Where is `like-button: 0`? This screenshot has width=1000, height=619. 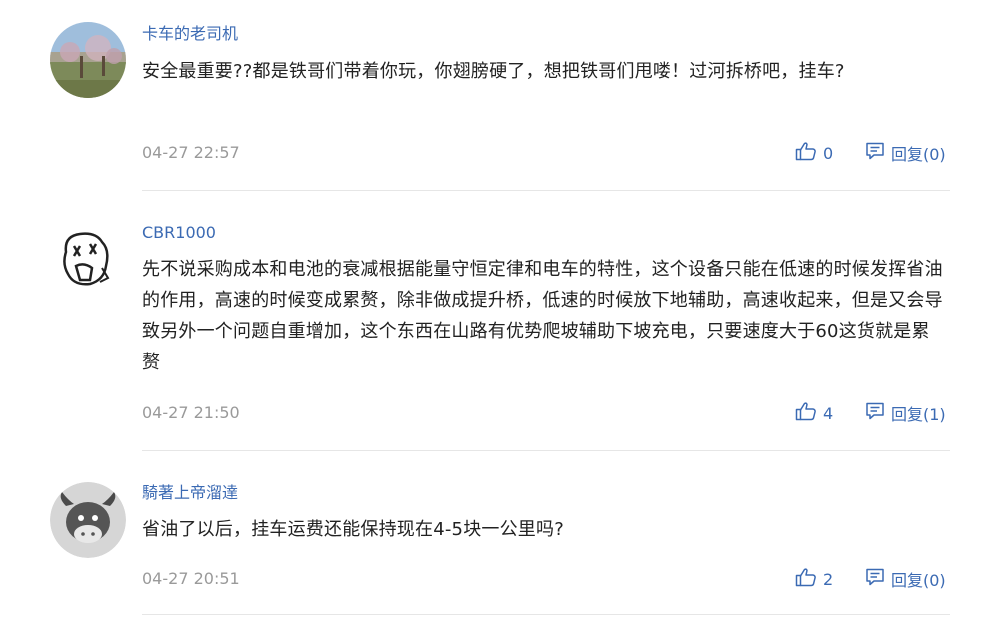 like-button: 0 is located at coordinates (814, 153).